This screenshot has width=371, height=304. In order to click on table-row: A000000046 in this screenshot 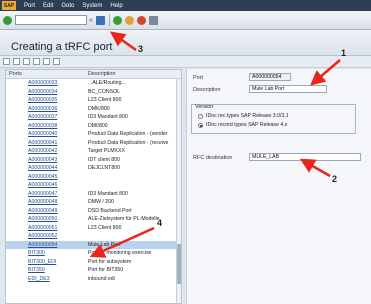, I will do `click(93, 185)`.